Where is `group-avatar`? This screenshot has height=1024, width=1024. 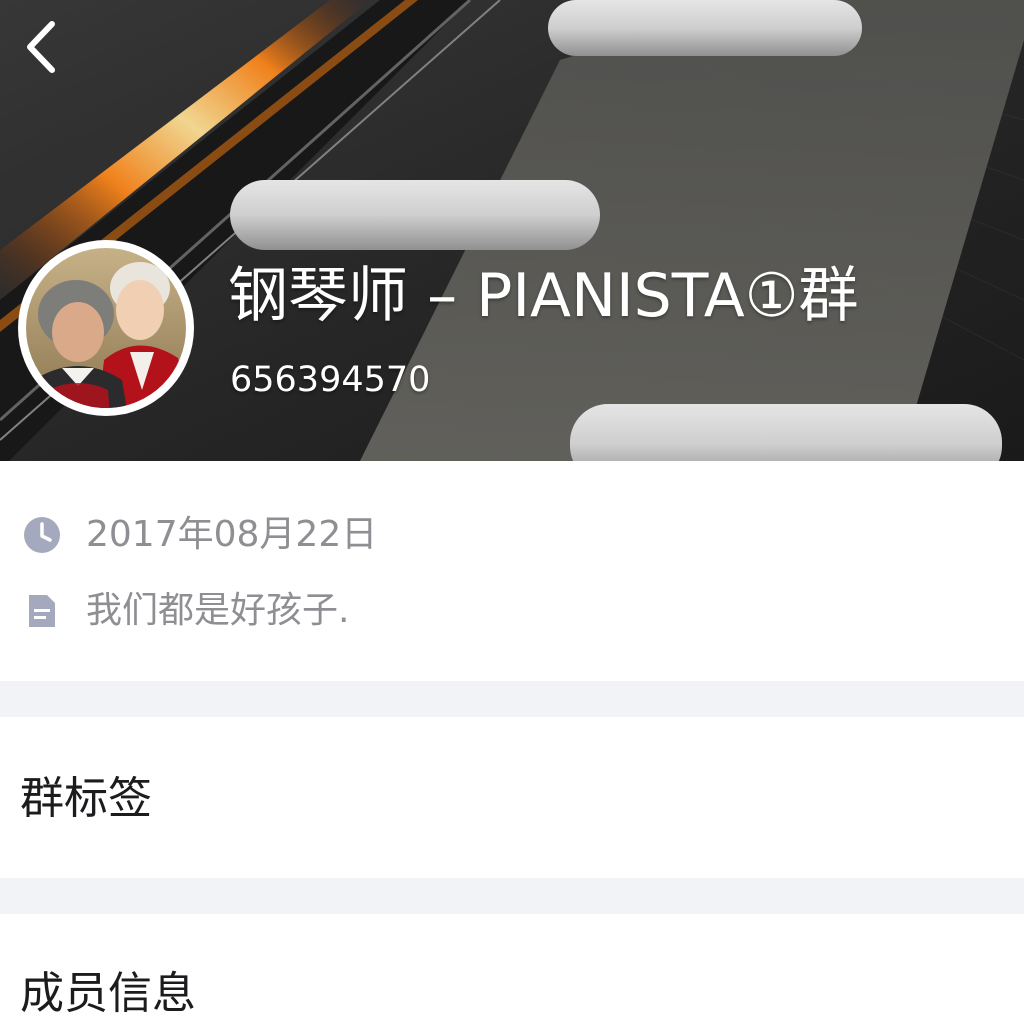 group-avatar is located at coordinates (106, 328).